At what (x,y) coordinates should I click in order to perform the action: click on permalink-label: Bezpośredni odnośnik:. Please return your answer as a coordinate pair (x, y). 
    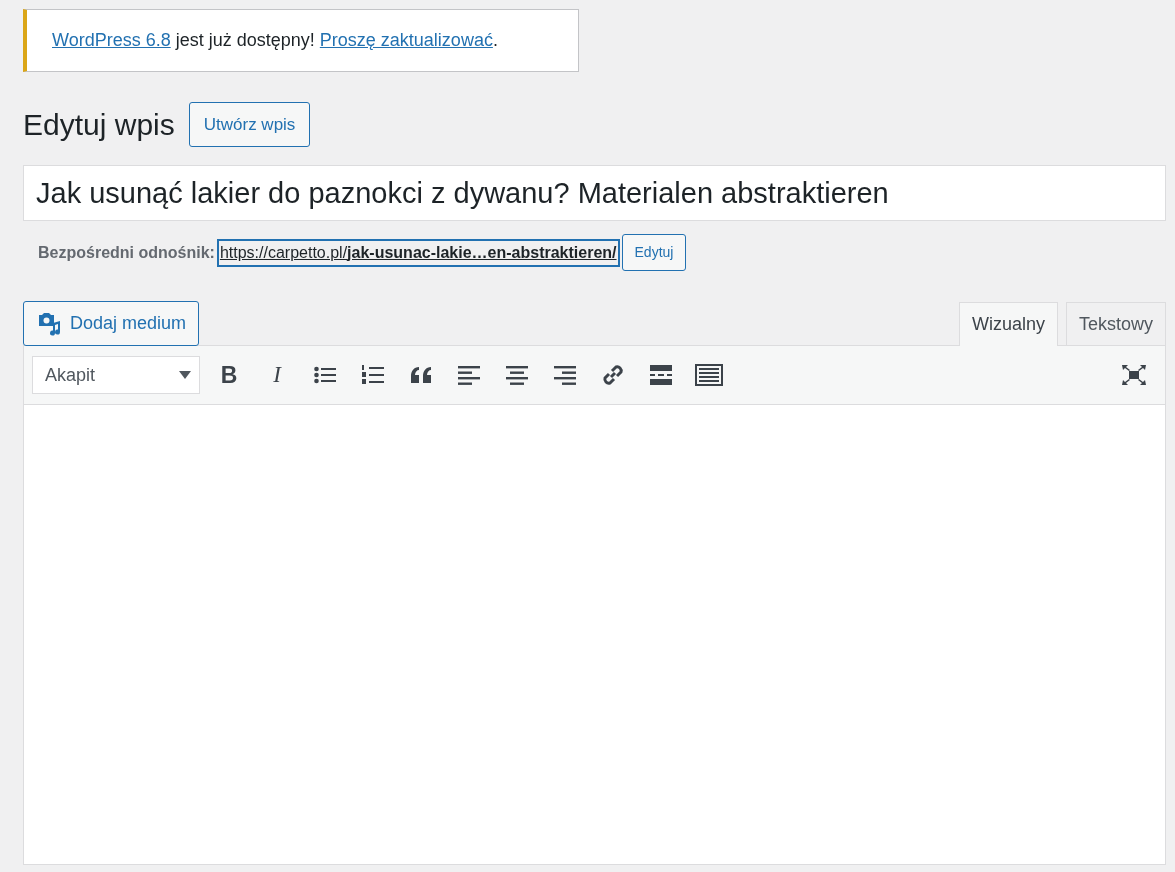
    Looking at the image, I should click on (126, 252).